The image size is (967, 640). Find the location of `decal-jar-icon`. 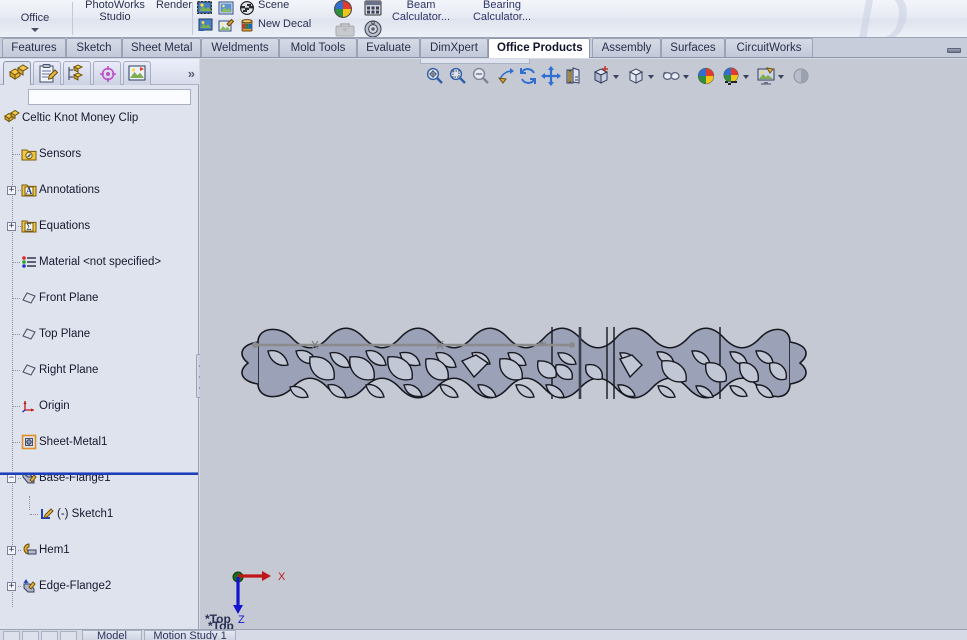

decal-jar-icon is located at coordinates (247, 26).